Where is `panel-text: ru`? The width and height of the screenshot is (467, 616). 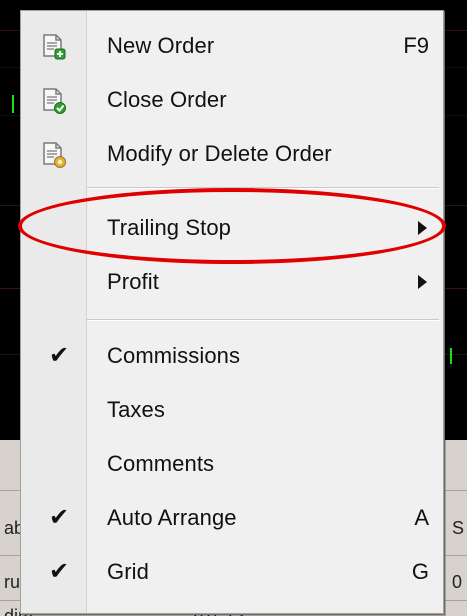 panel-text: ru is located at coordinates (12, 582).